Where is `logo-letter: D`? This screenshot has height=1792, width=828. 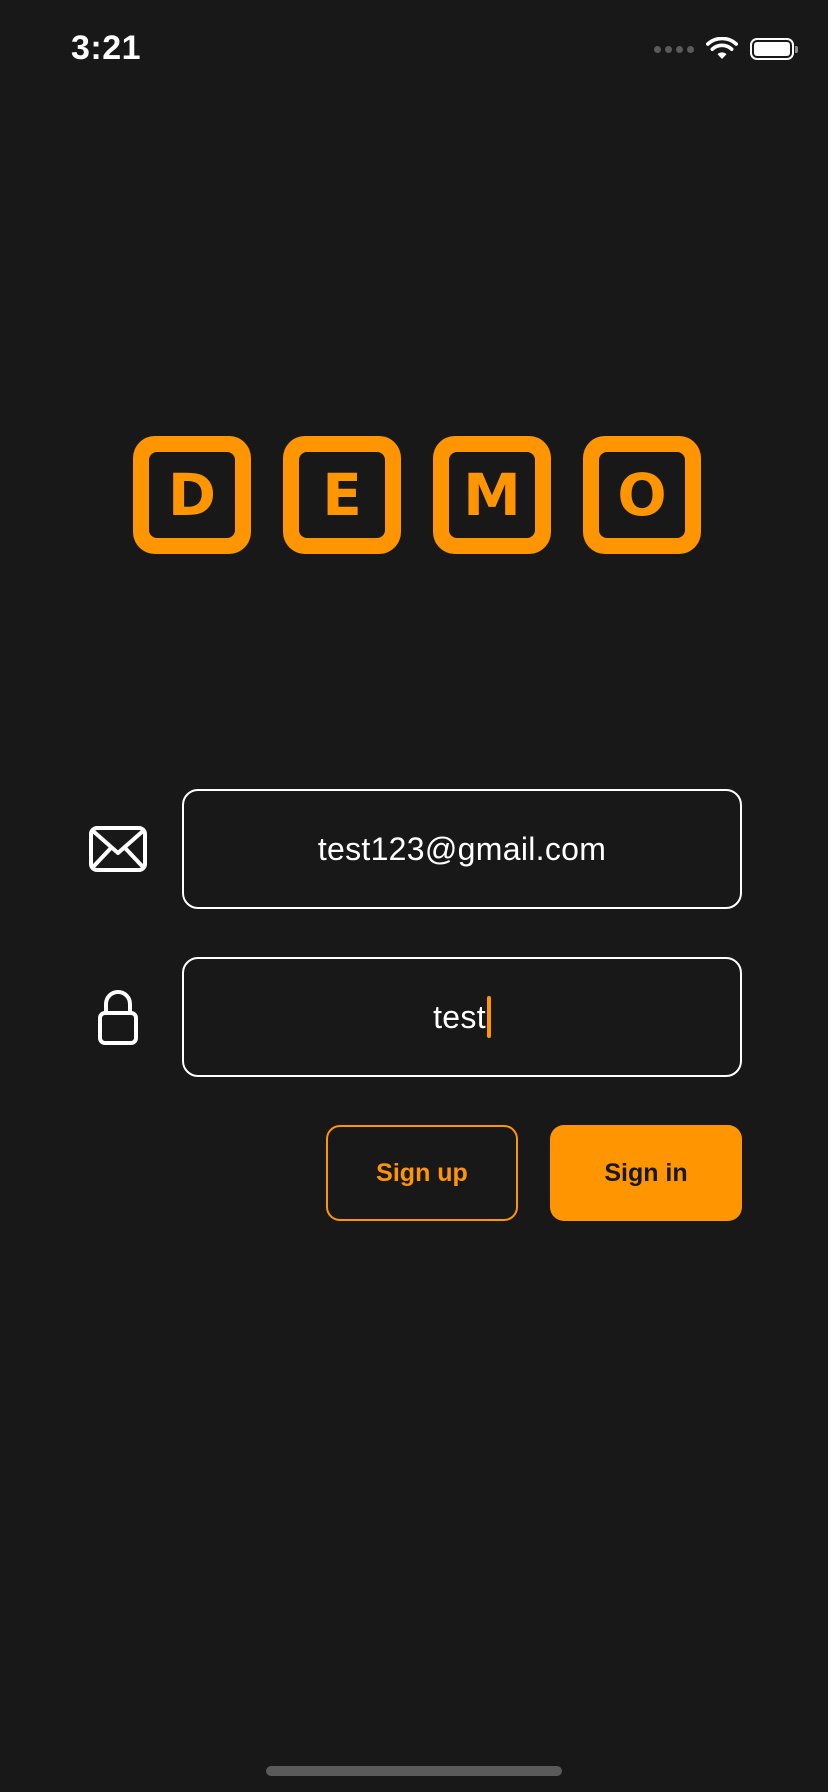
logo-letter: D is located at coordinates (192, 495).